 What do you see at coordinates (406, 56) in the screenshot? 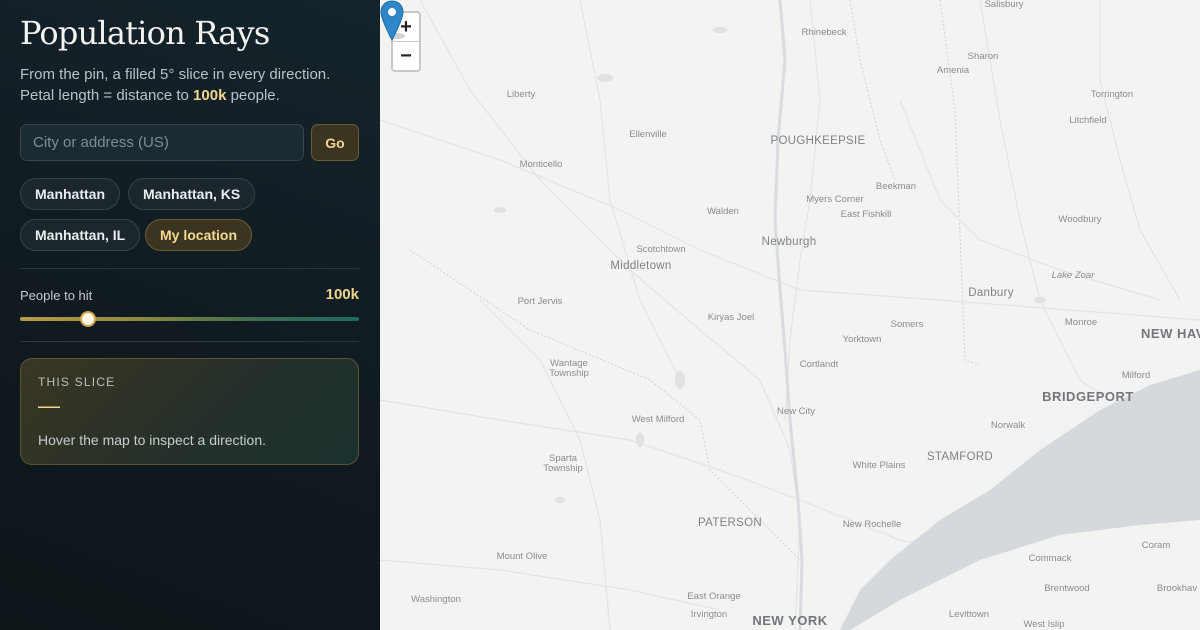
I see `zoom-out-button: −` at bounding box center [406, 56].